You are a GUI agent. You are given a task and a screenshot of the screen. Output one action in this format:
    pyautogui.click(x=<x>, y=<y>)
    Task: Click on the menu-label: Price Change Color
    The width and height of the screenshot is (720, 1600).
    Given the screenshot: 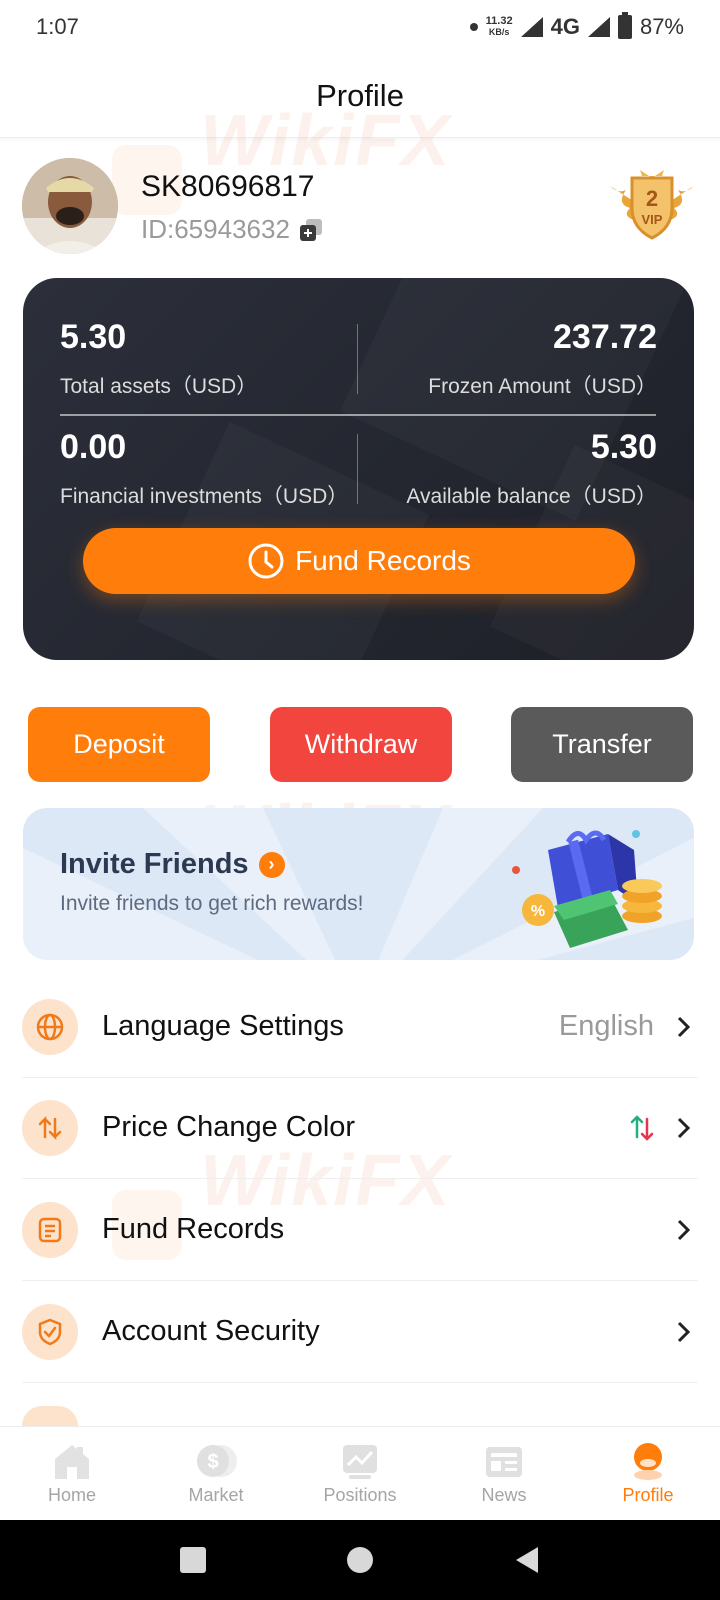 What is the action you would take?
    pyautogui.click(x=229, y=1127)
    